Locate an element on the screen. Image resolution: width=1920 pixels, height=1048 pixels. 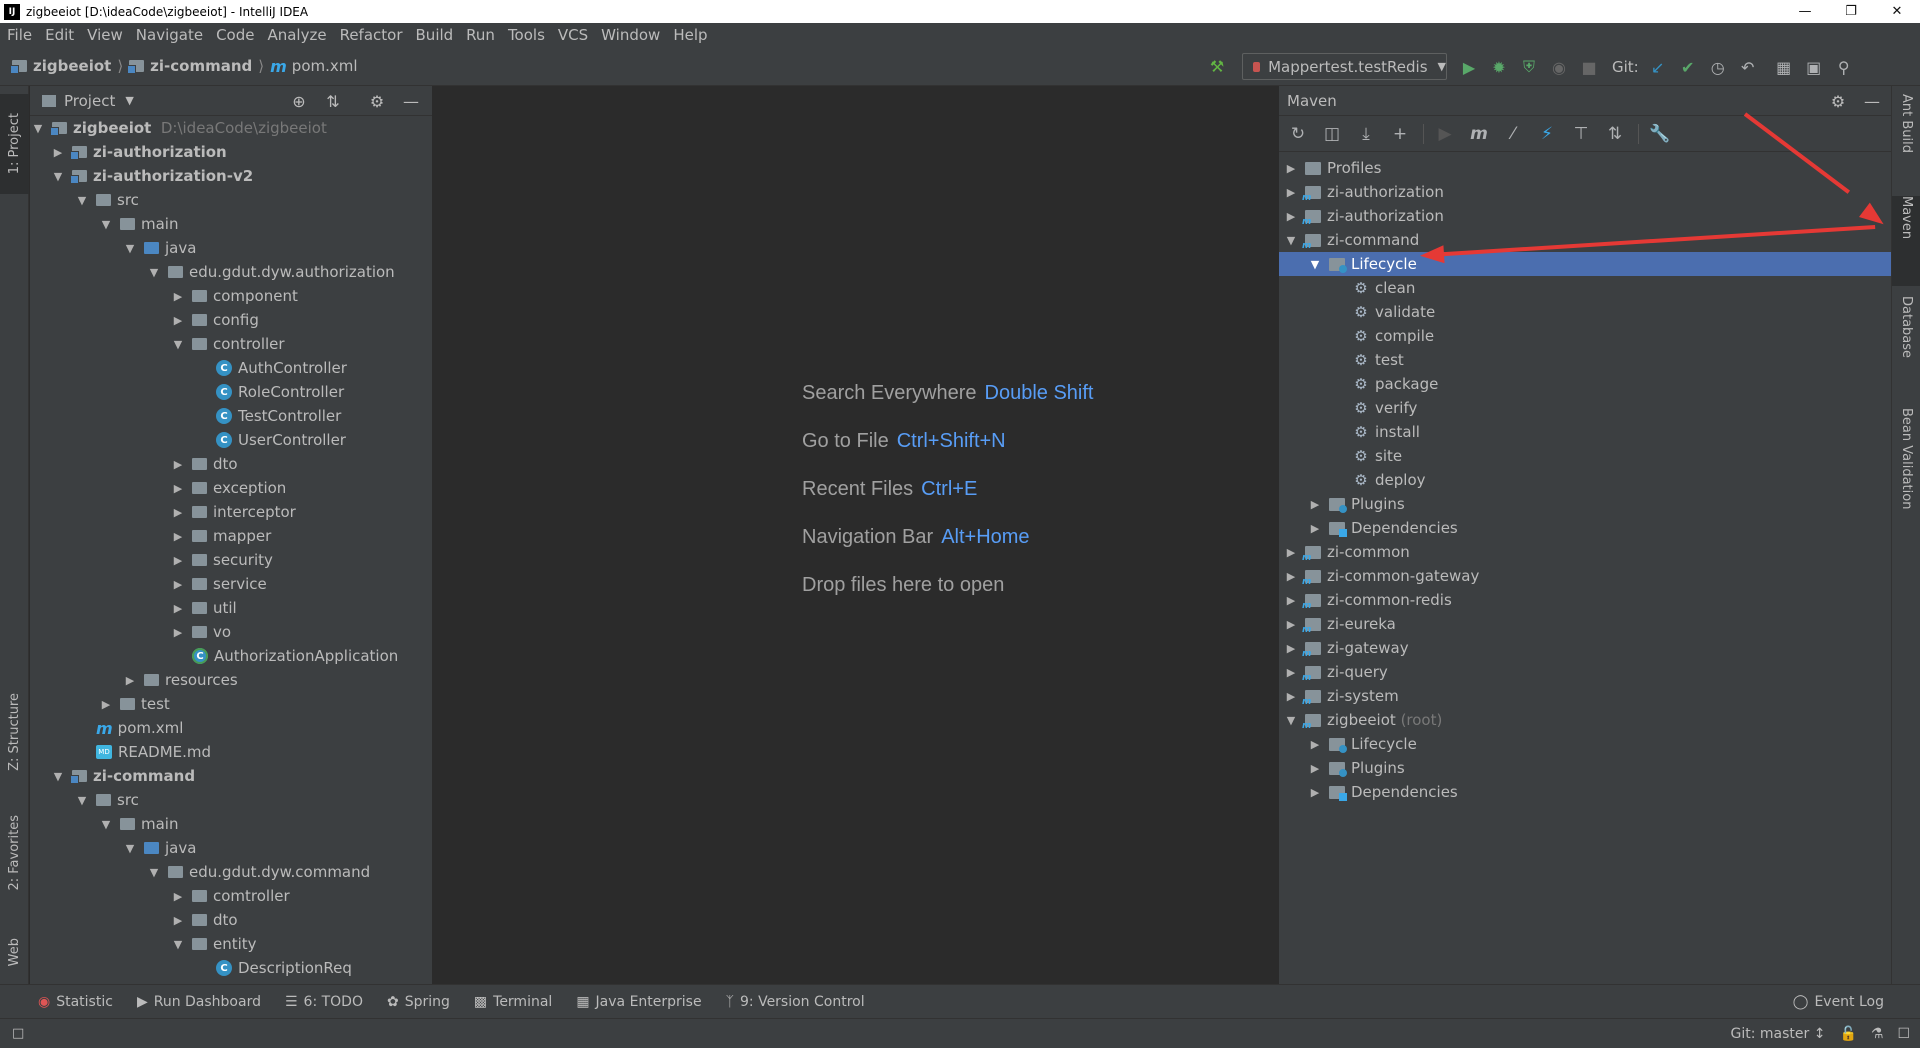
close-button: ✕ is located at coordinates (1897, 11).